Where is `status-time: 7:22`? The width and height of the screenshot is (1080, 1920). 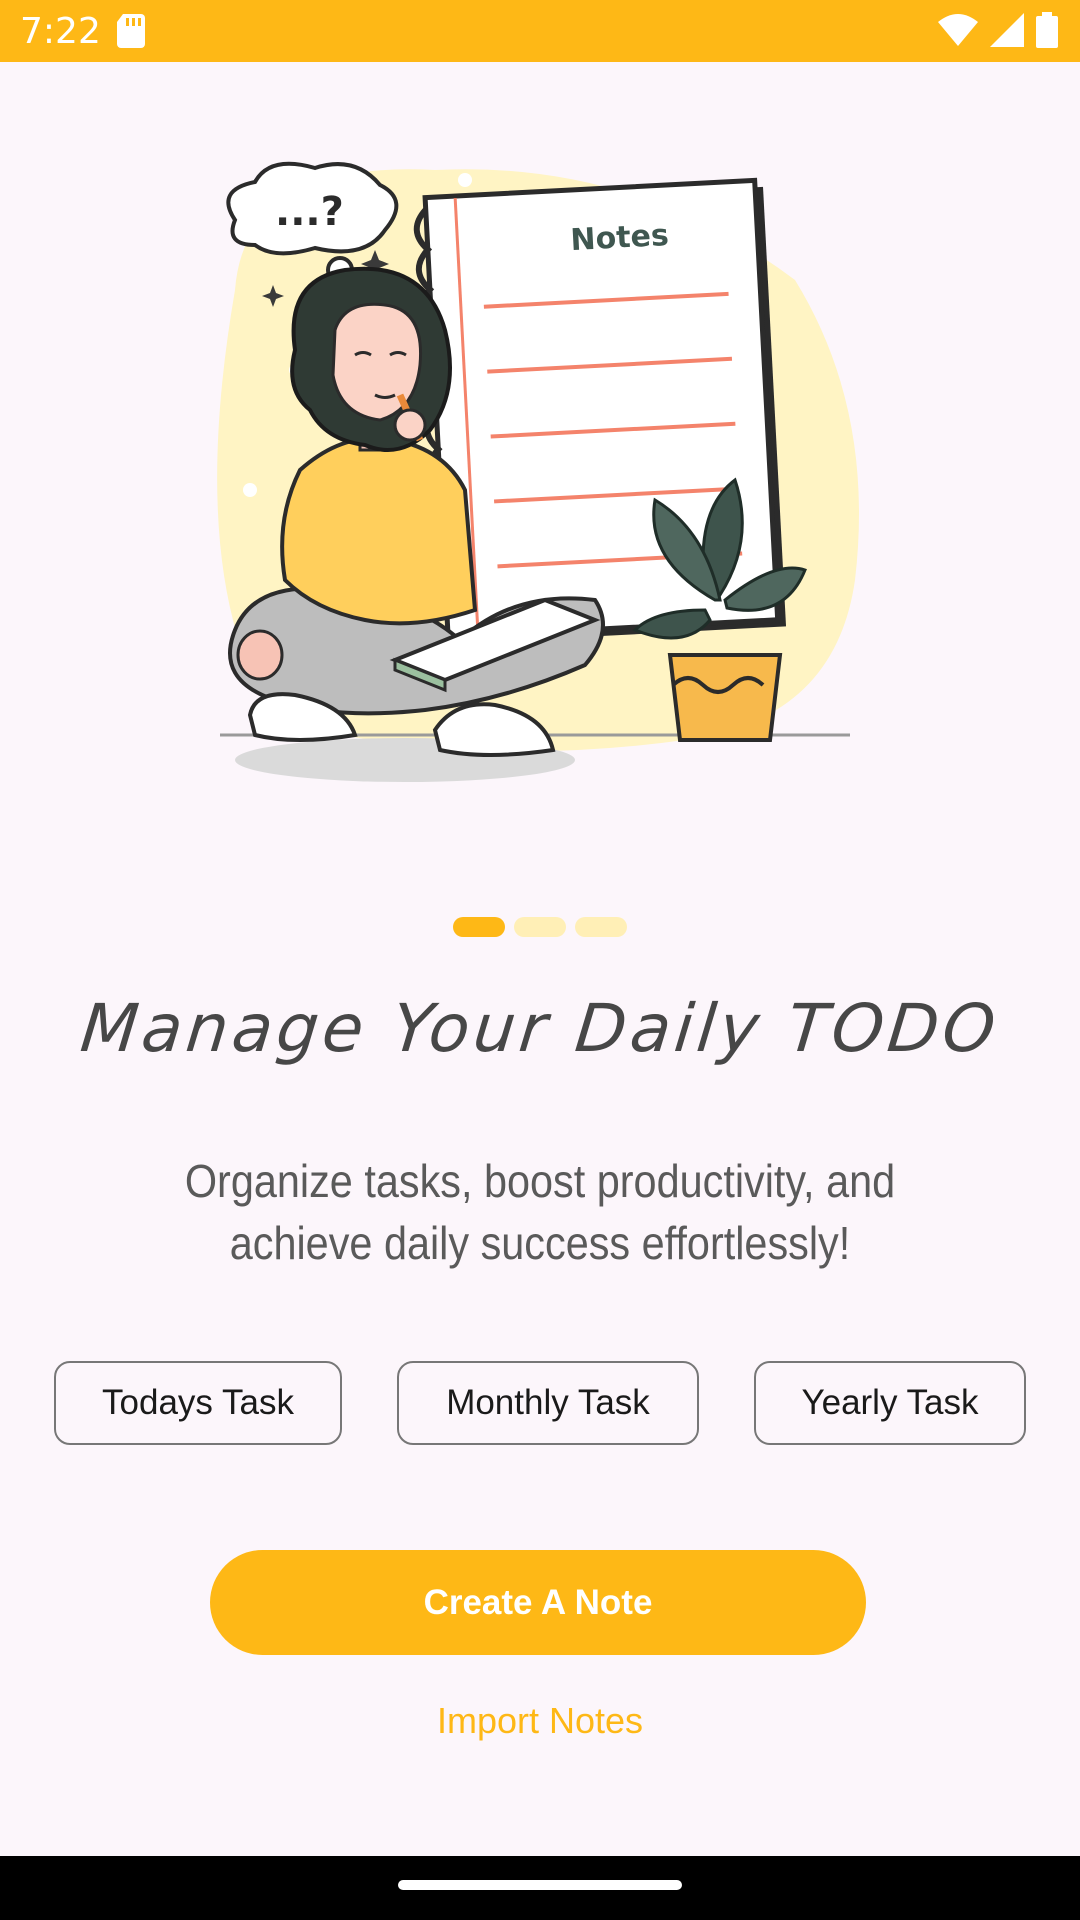
status-time: 7:22 is located at coordinates (60, 31).